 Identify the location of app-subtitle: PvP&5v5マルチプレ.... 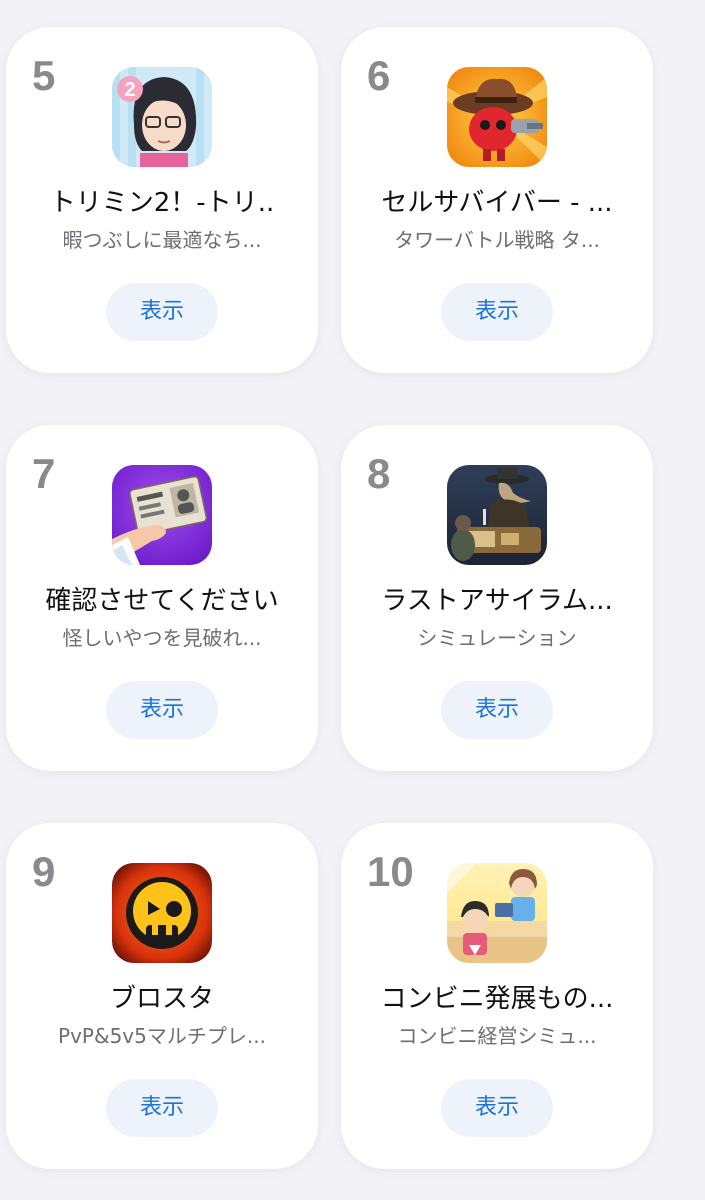
(162, 1036).